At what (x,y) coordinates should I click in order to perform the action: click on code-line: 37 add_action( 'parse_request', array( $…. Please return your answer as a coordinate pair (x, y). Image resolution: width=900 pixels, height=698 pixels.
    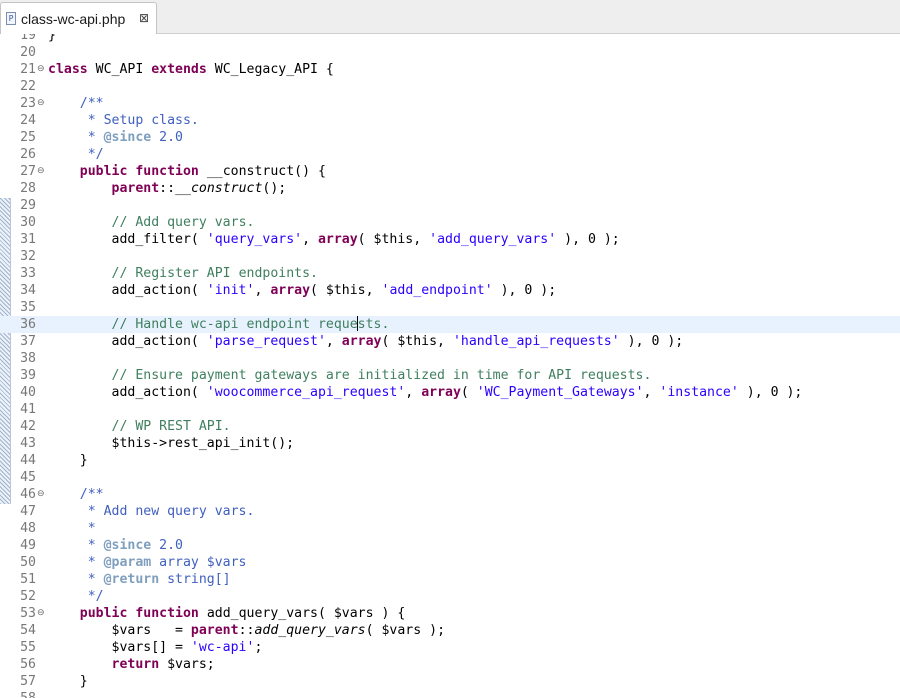
    Looking at the image, I should click on (450, 341).